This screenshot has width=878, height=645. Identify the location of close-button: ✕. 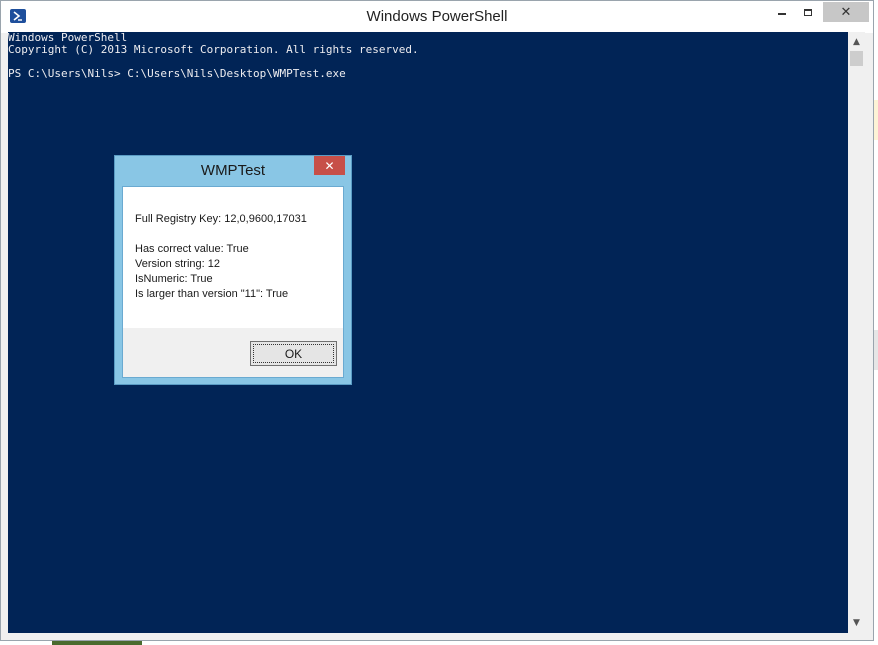
(846, 12).